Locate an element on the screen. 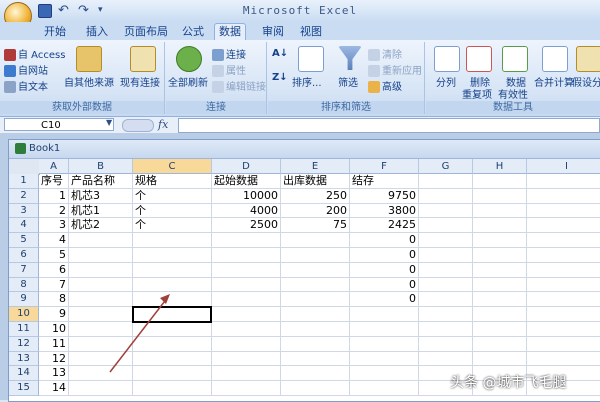 The height and width of the screenshot is (402, 600). cell-b4: 机芯2 is located at coordinates (101, 226).